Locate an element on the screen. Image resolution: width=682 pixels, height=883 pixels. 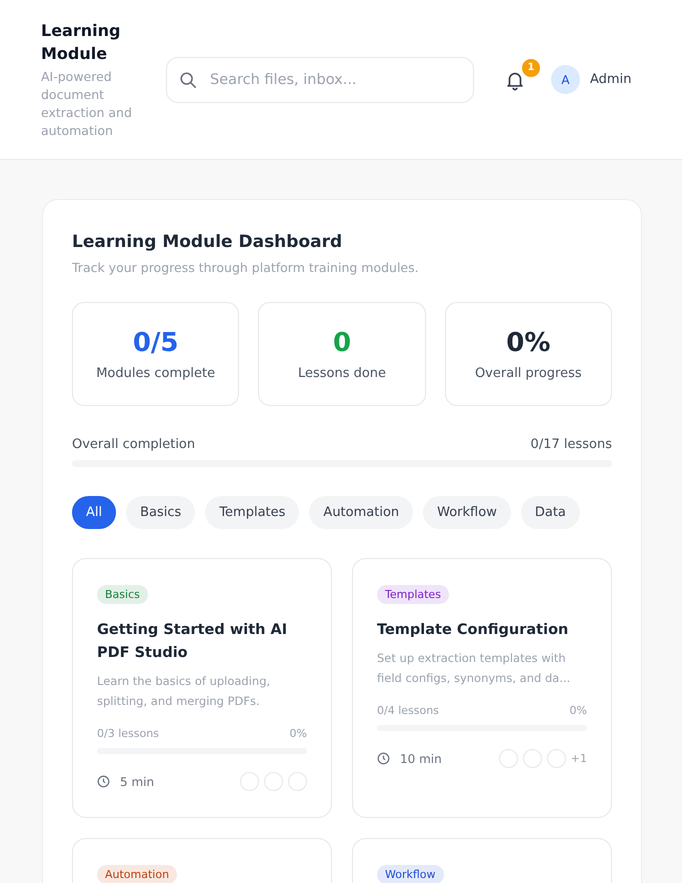
stat-value: 0/5 is located at coordinates (155, 343).